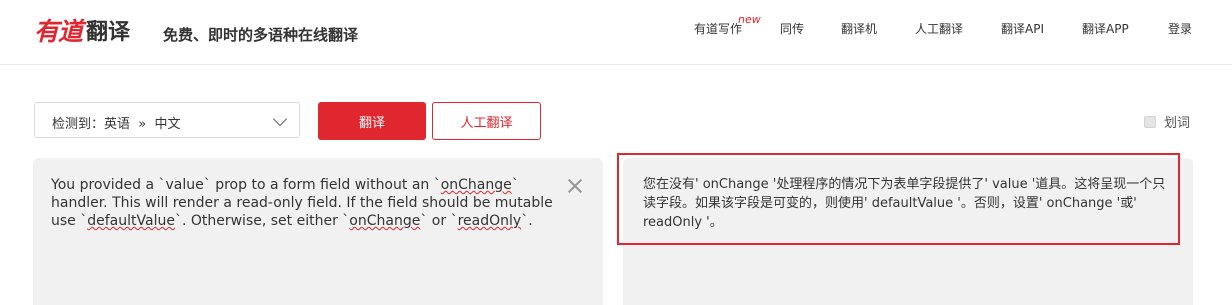 The height and width of the screenshot is (305, 1232). I want to click on translate-button: 翻译, so click(372, 121).